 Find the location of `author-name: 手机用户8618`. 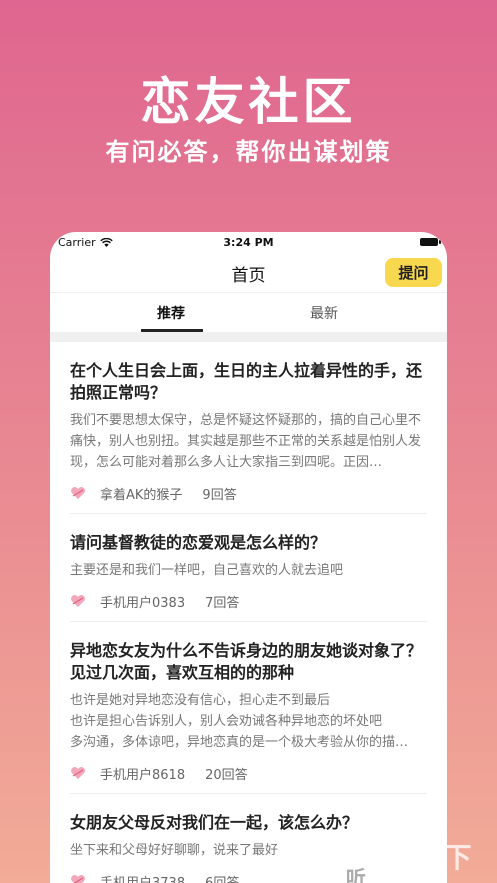

author-name: 手机用户8618 is located at coordinates (142, 773).